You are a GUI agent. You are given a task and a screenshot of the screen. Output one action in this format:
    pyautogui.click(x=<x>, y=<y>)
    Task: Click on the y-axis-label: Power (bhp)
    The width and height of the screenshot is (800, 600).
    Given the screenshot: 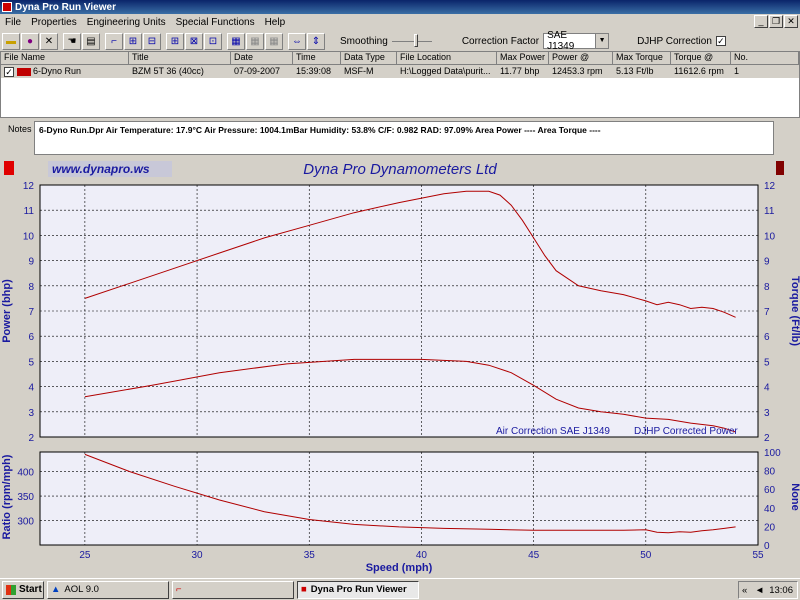 What is the action you would take?
    pyautogui.click(x=7, y=311)
    